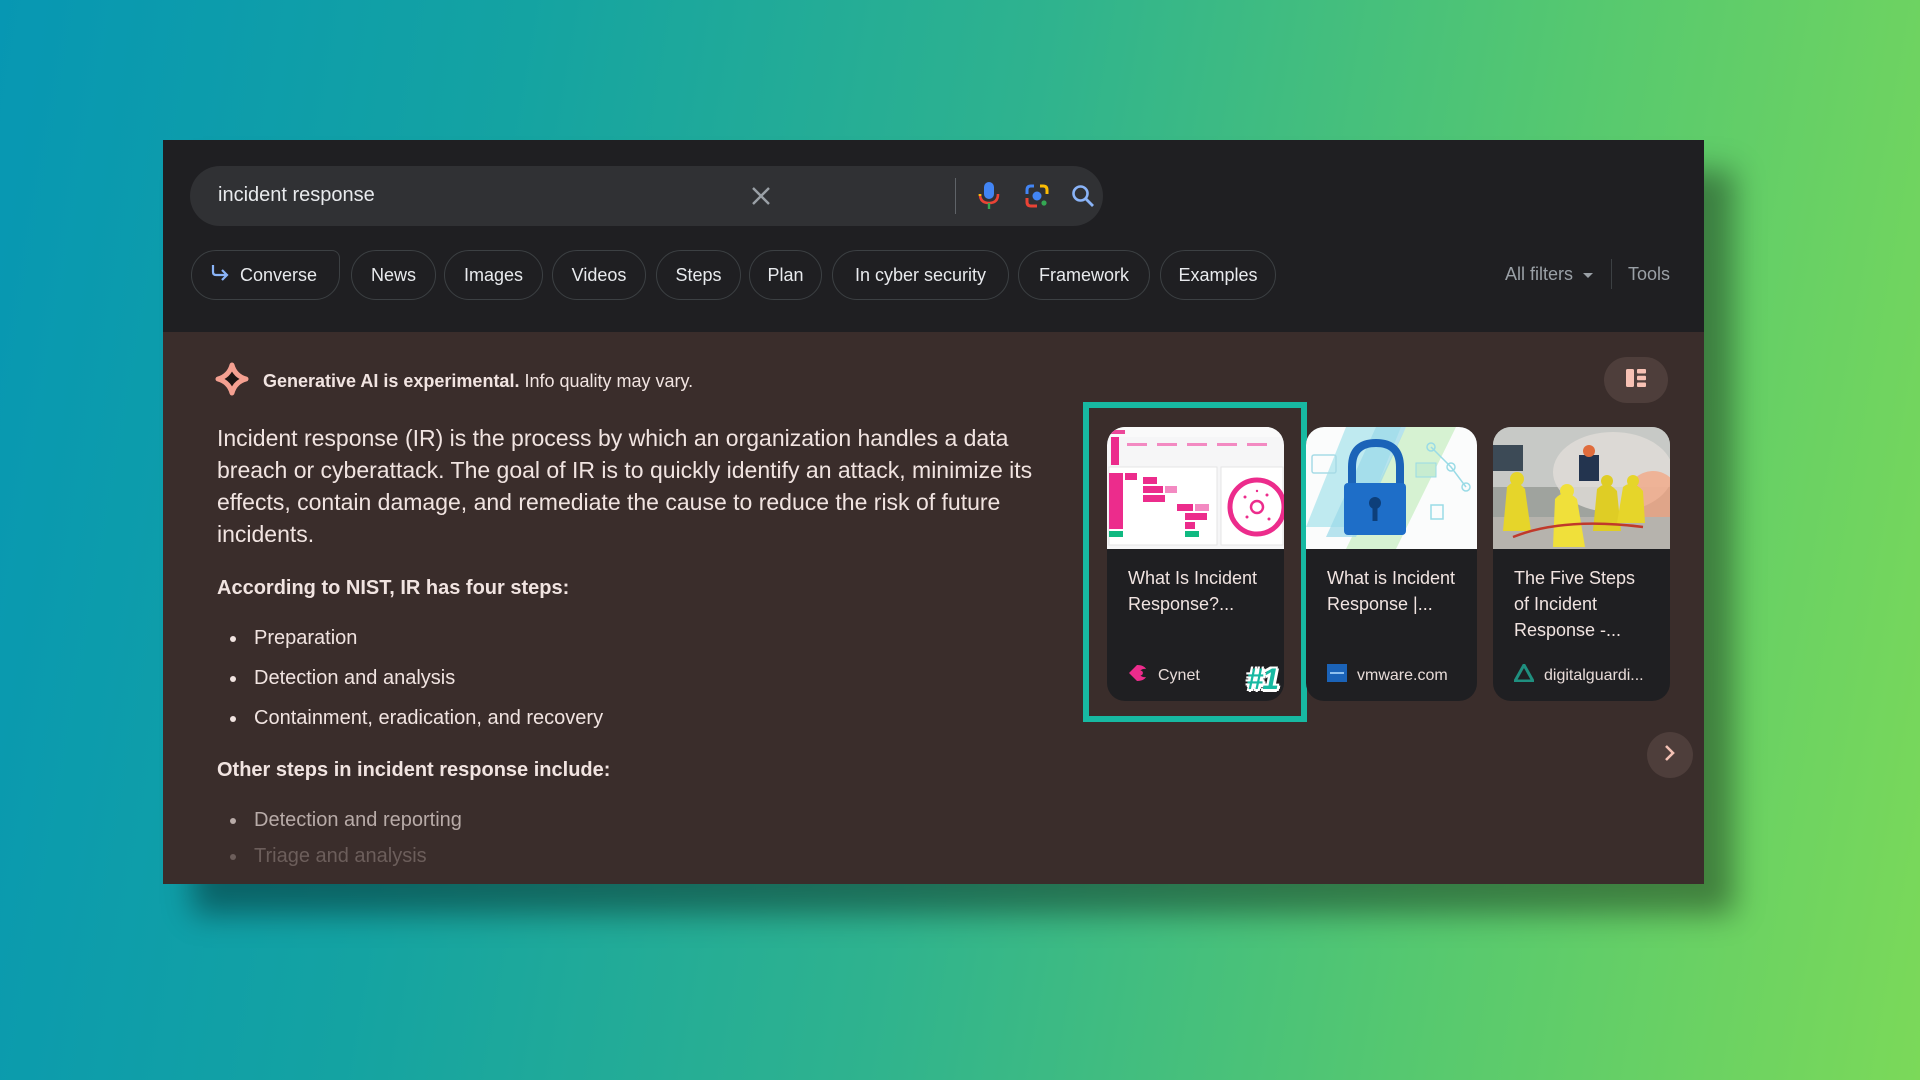  I want to click on source-site-name: Cynet, so click(1179, 675).